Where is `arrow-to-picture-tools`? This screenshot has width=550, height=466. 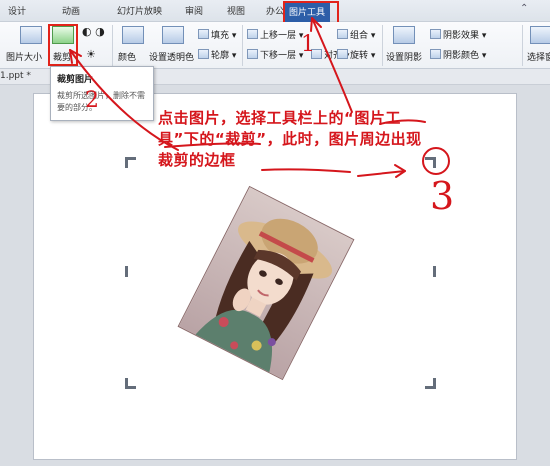
arrow-to-picture-tools is located at coordinates (332, 65).